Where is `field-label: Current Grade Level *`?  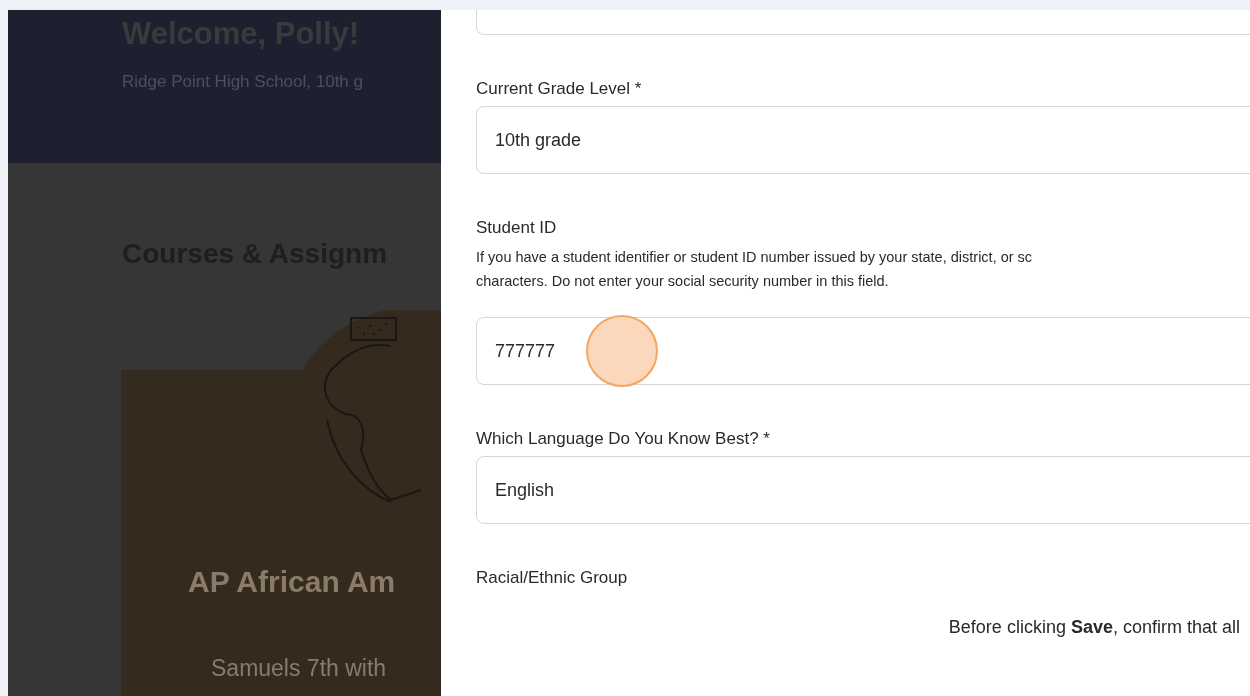
field-label: Current Grade Level * is located at coordinates (559, 89).